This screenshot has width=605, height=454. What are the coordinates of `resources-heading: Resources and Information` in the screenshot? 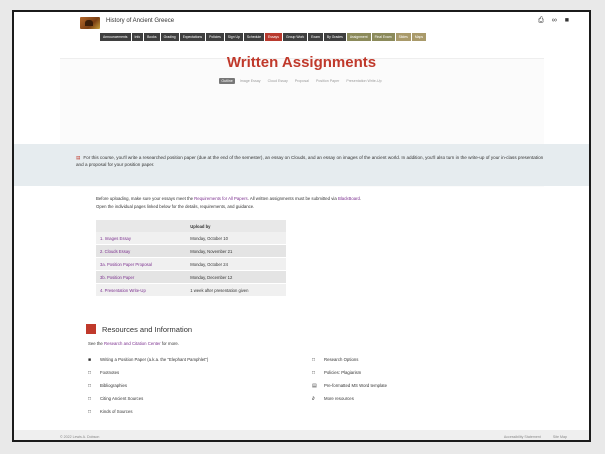 It's located at (139, 329).